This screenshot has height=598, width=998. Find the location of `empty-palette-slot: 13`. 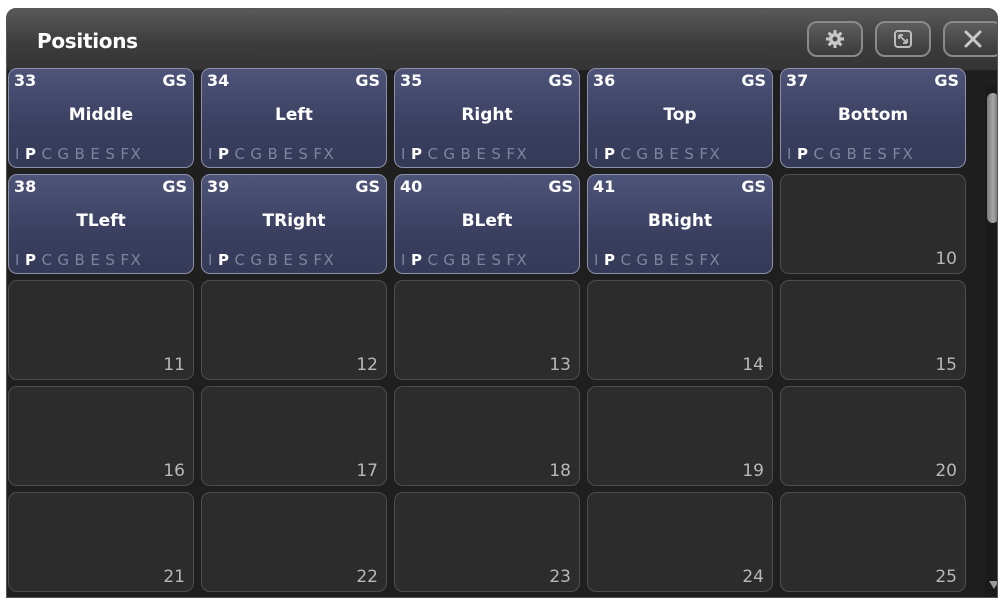

empty-palette-slot: 13 is located at coordinates (487, 330).